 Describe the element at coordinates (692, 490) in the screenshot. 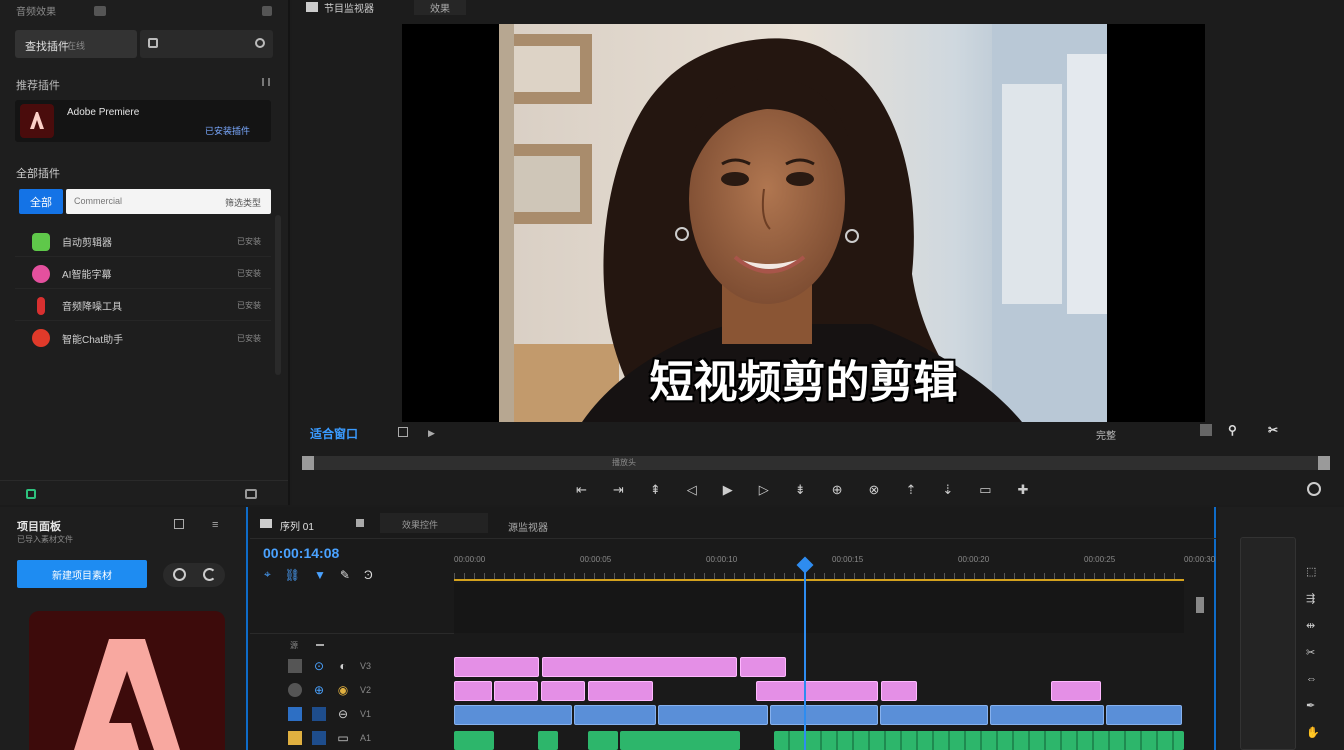

I see `step-back-icon: ◁` at that location.